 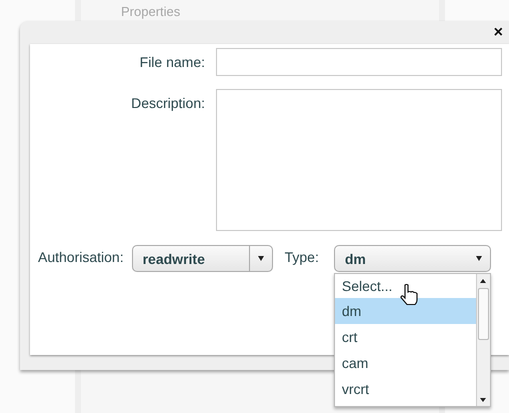 What do you see at coordinates (412, 258) in the screenshot?
I see `type-dropdown: dm` at bounding box center [412, 258].